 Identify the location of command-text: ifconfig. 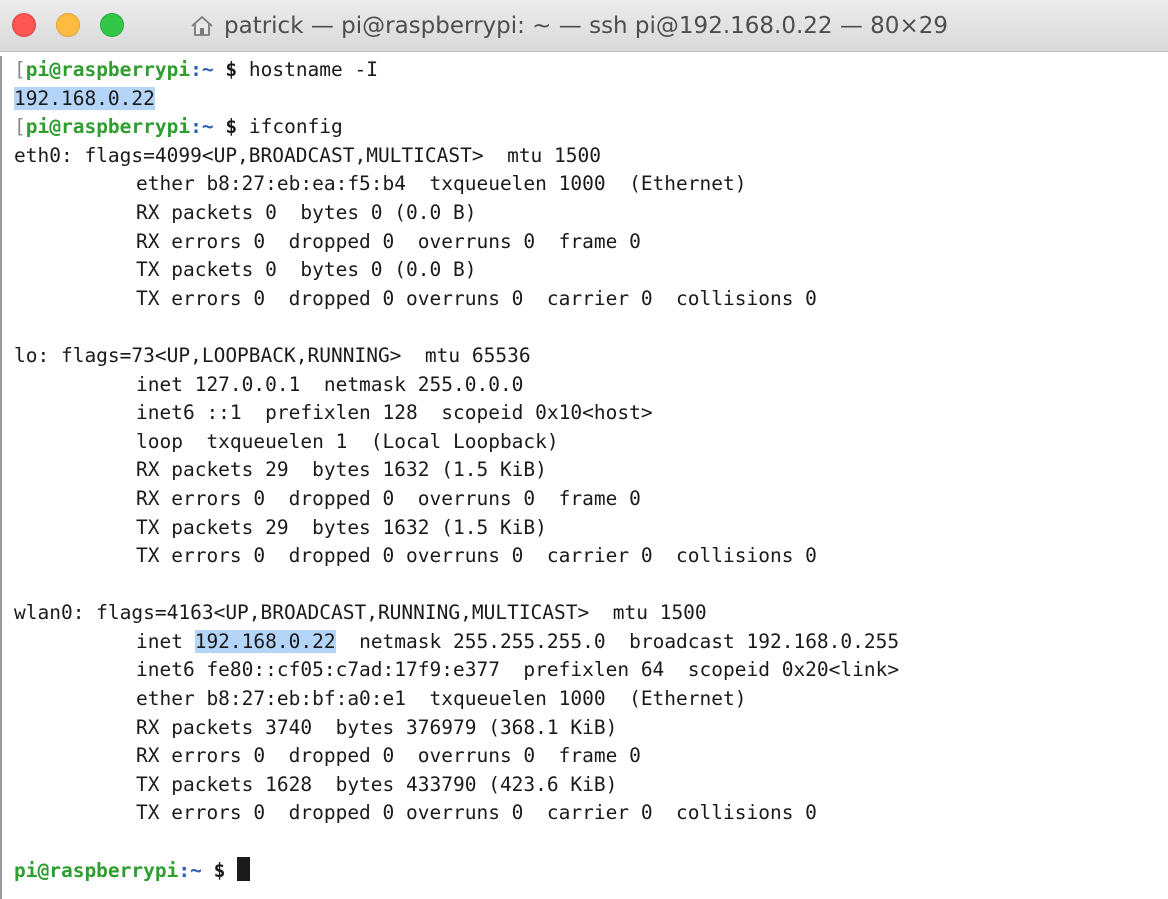
(295, 127).